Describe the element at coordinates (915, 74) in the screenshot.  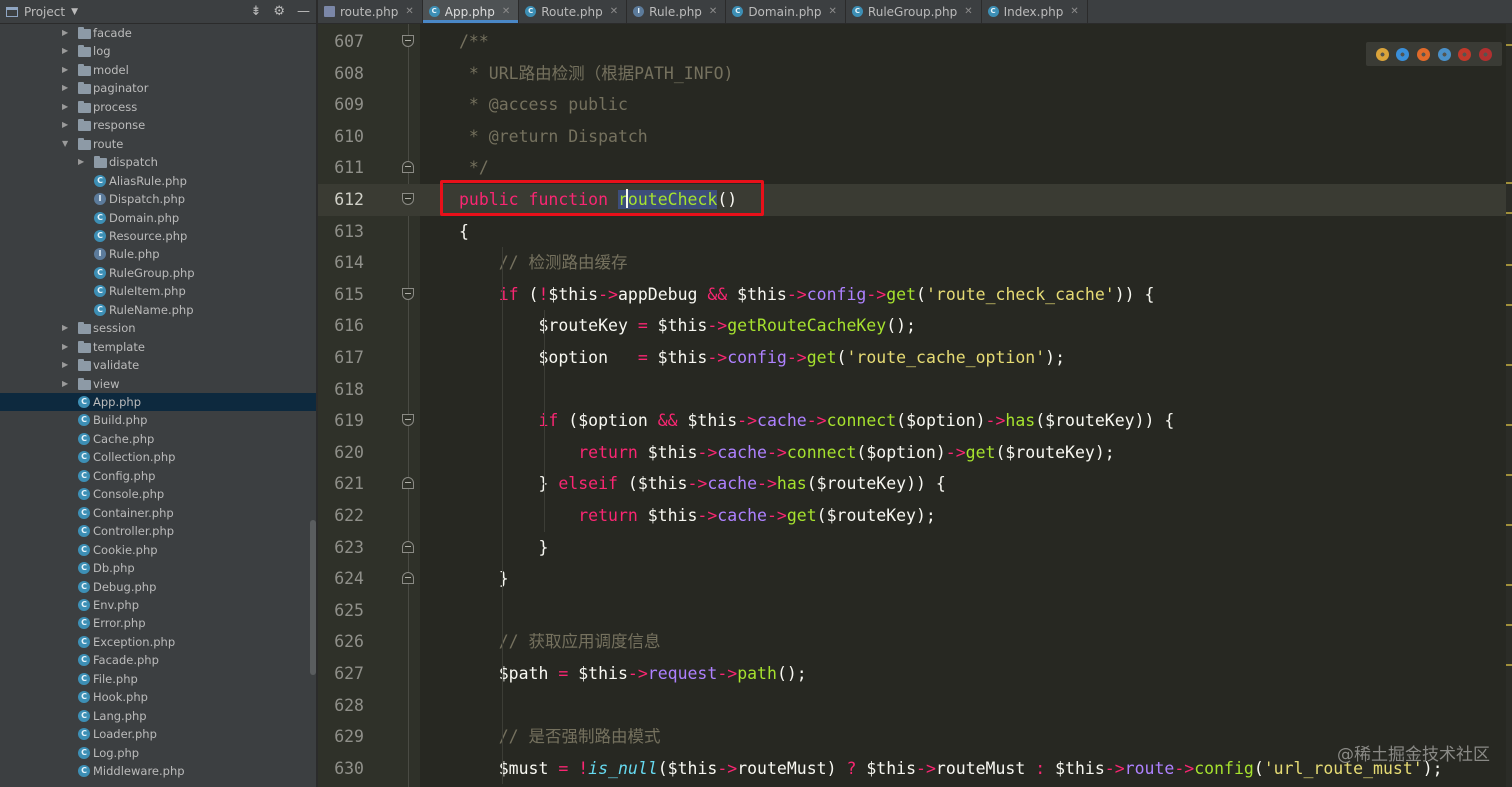
I see `code-line: 608 * URL路由检测（根据PATH_INFO)` at that location.